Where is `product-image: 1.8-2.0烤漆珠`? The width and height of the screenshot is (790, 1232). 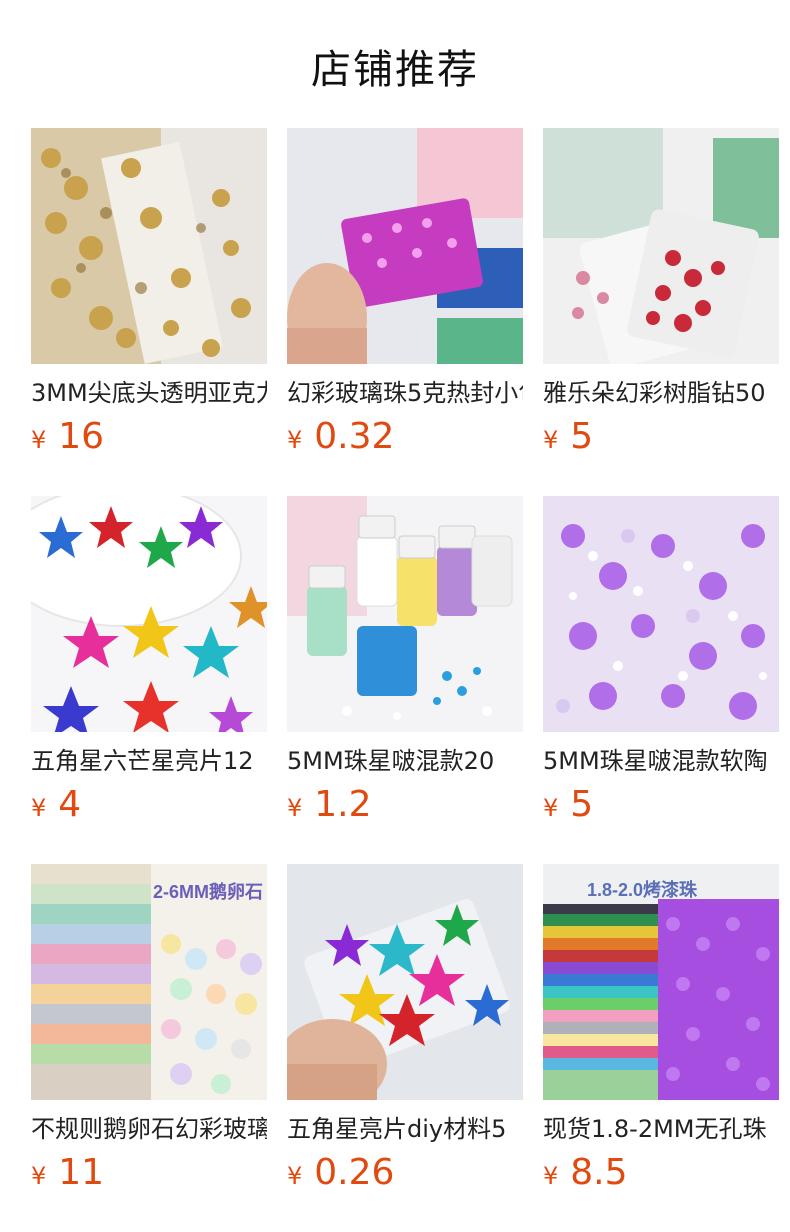 product-image: 1.8-2.0烤漆珠 is located at coordinates (661, 982).